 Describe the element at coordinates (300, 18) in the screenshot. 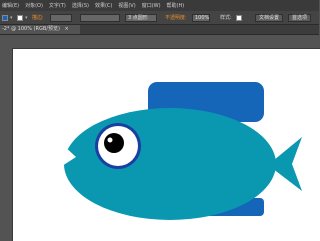

I see `preferences-button: 首选项` at that location.